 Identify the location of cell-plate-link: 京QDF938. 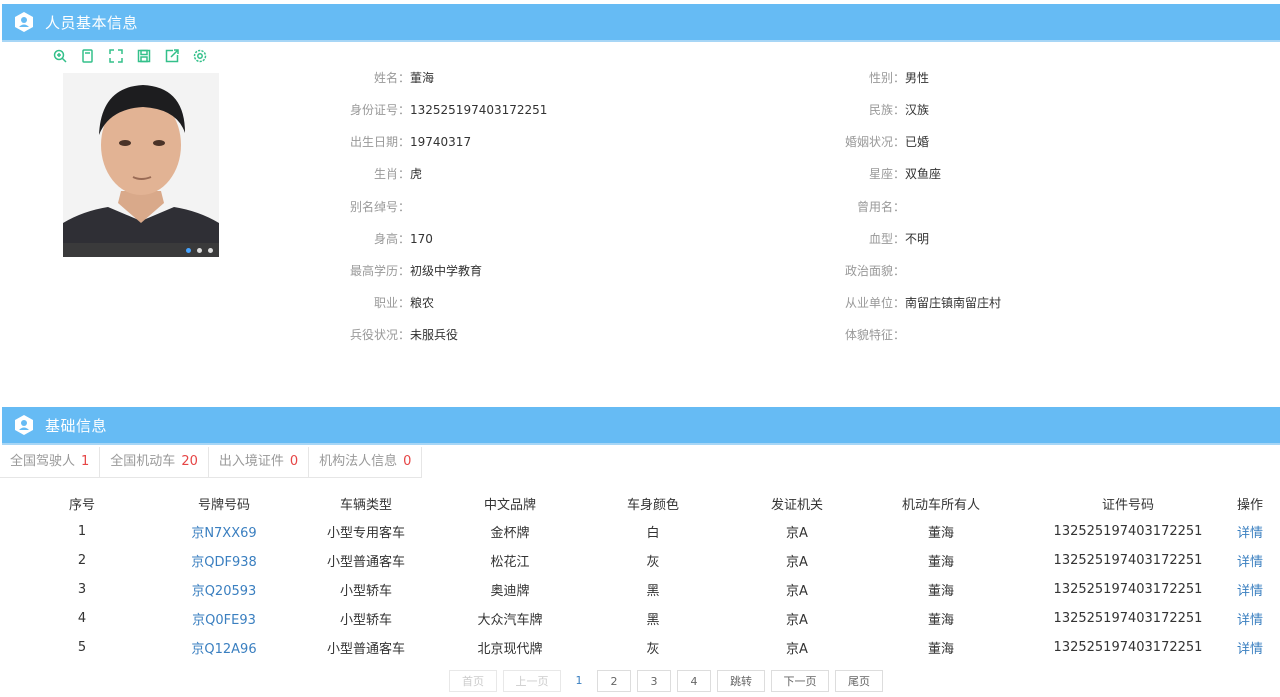
(224, 560).